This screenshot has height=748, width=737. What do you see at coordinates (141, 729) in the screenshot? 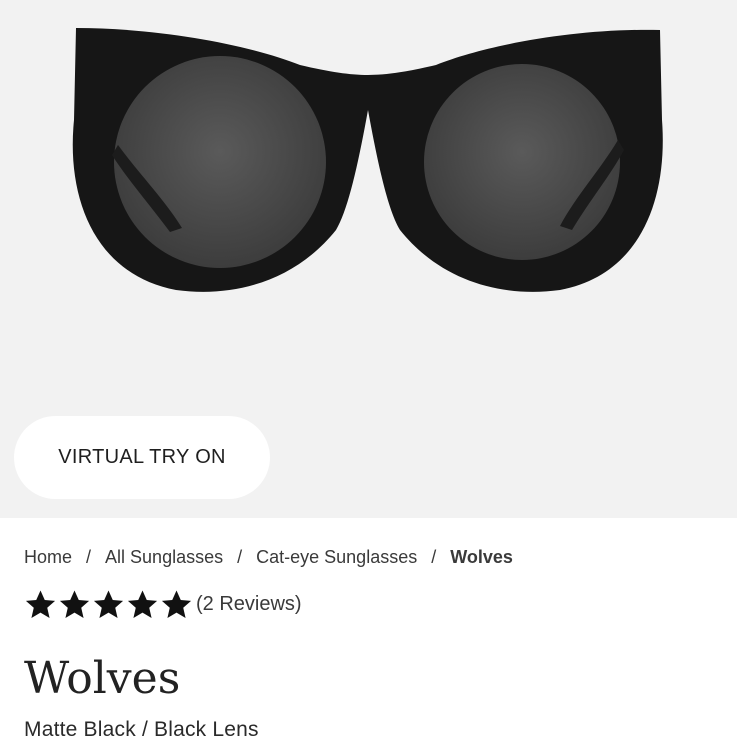
I see `product-variant: Matte Black / Black Lens` at bounding box center [141, 729].